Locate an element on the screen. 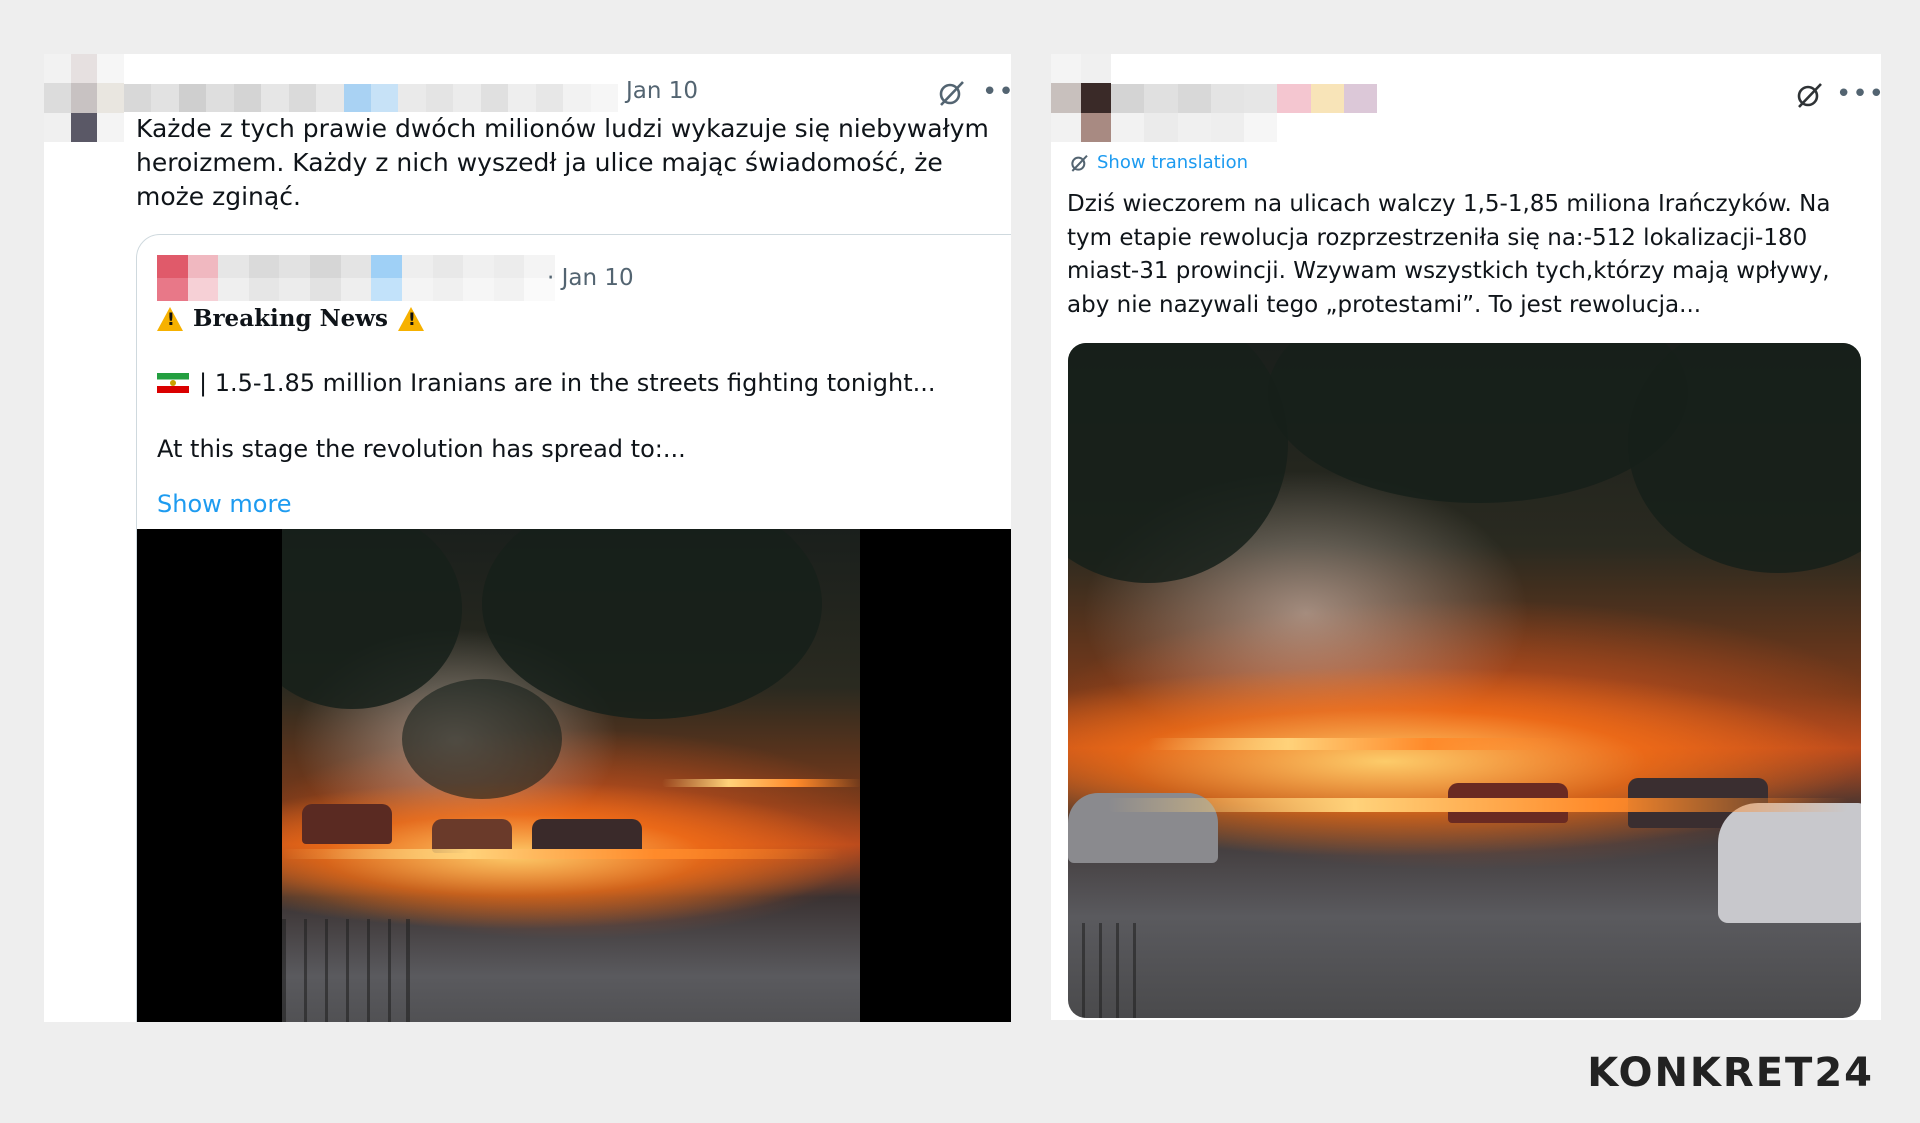  video-frame-fire-street is located at coordinates (571, 775).